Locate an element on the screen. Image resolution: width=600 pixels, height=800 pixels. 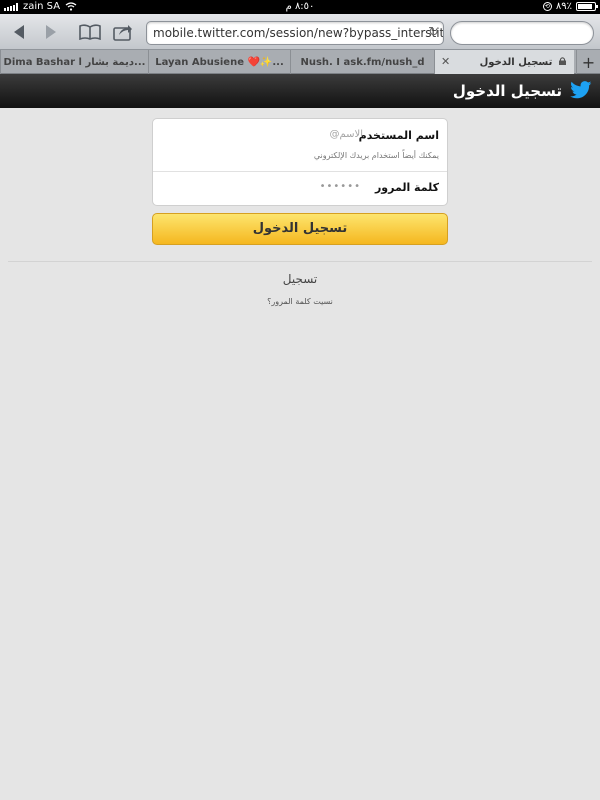
forward-button is located at coordinates (51, 32).